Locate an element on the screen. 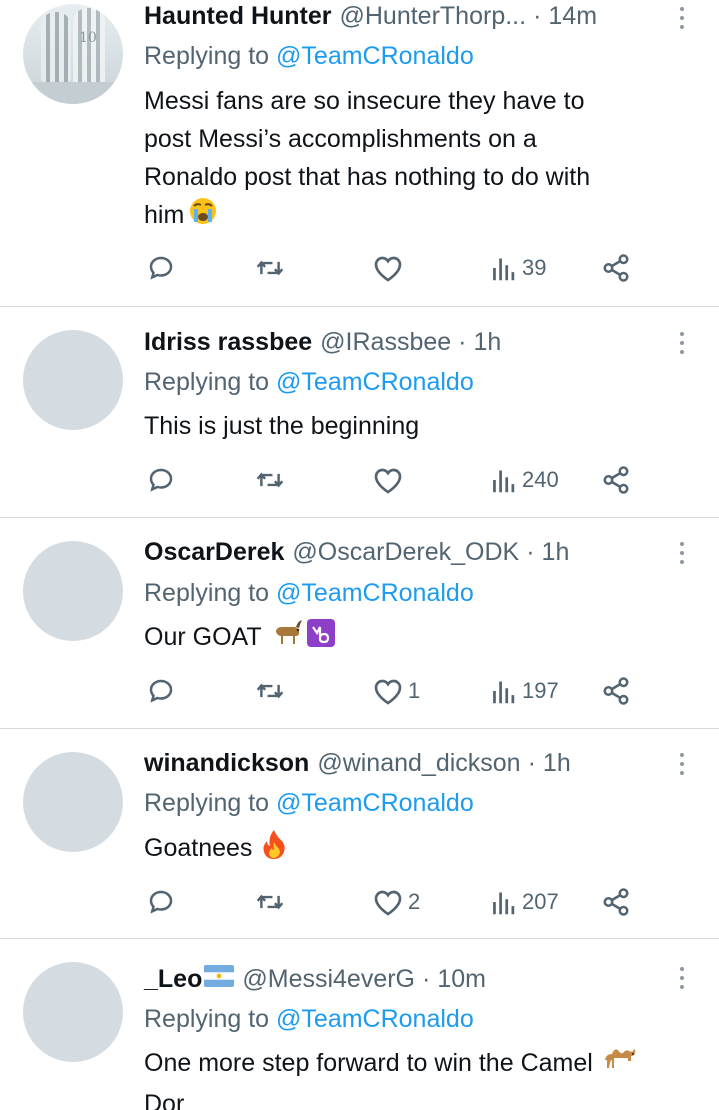  tweet-header: Haunted Hunter @HunterThorp... · 14m is located at coordinates (370, 16).